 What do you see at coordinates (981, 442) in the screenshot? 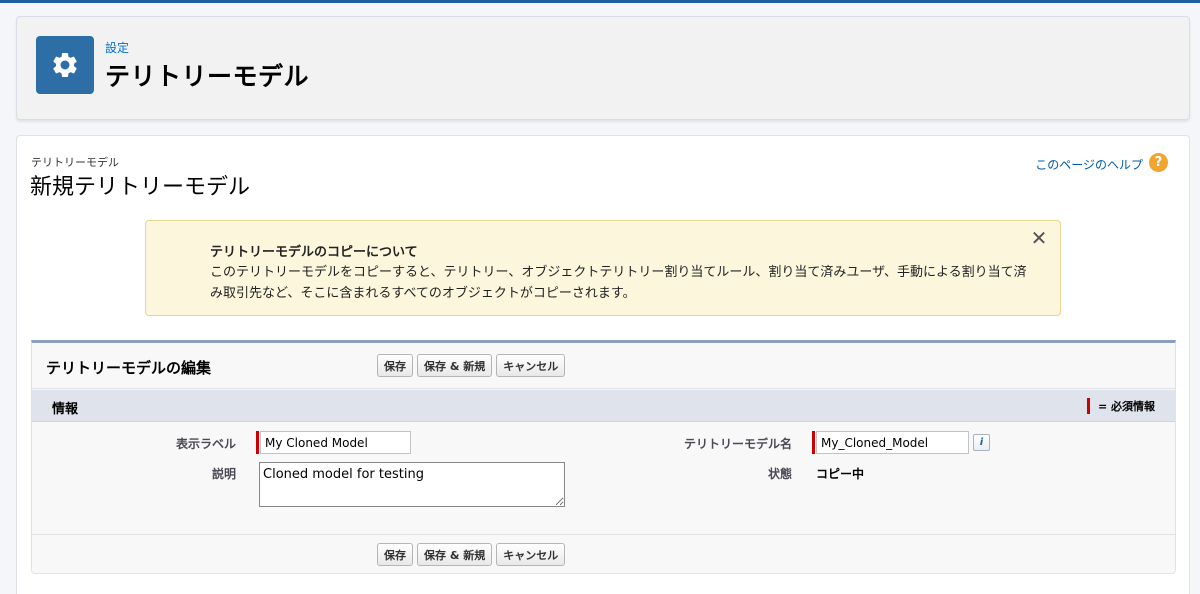
I see `info-icon: i` at bounding box center [981, 442].